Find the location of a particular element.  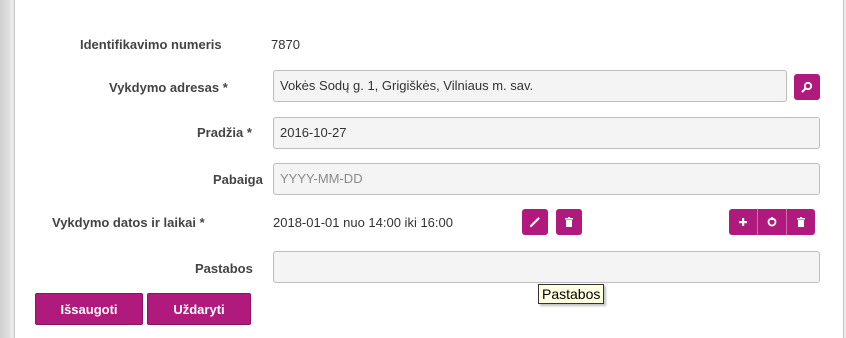

add-date-button is located at coordinates (743, 222).